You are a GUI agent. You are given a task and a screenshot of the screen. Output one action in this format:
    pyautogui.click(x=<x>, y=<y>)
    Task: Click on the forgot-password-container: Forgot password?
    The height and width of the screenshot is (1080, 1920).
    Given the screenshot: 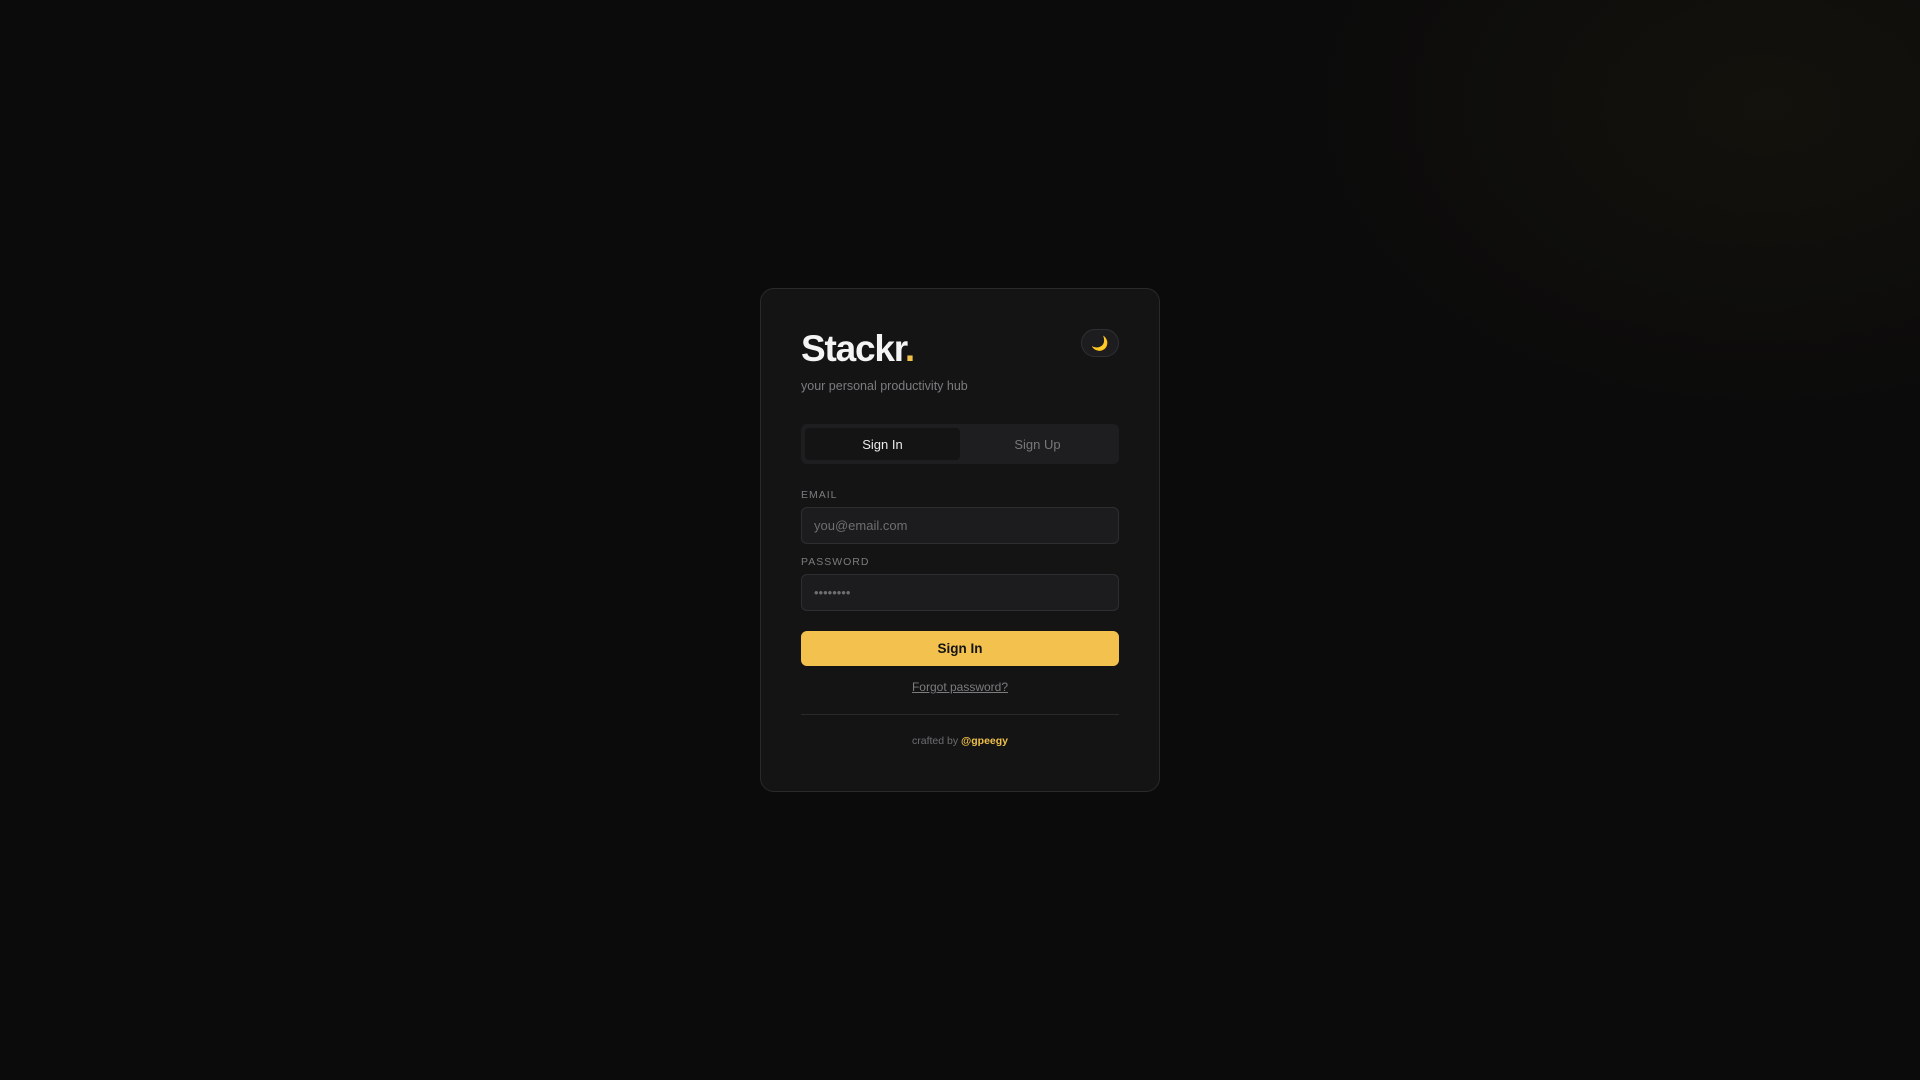 What is the action you would take?
    pyautogui.click(x=960, y=687)
    